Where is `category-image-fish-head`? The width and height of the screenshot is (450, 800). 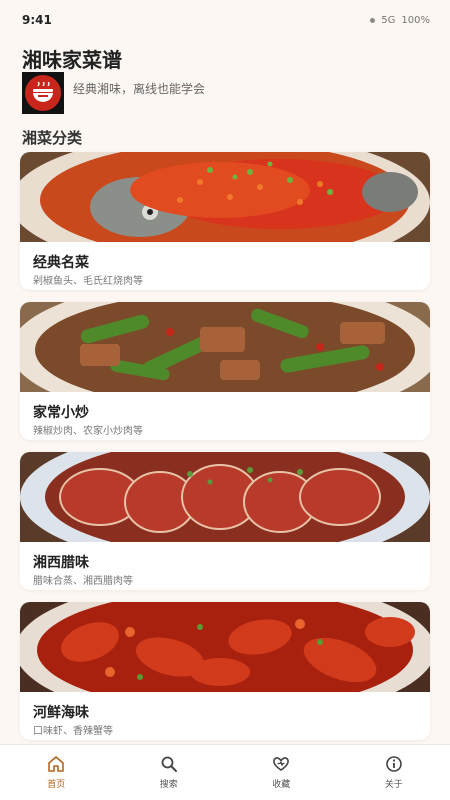 category-image-fish-head is located at coordinates (225, 197).